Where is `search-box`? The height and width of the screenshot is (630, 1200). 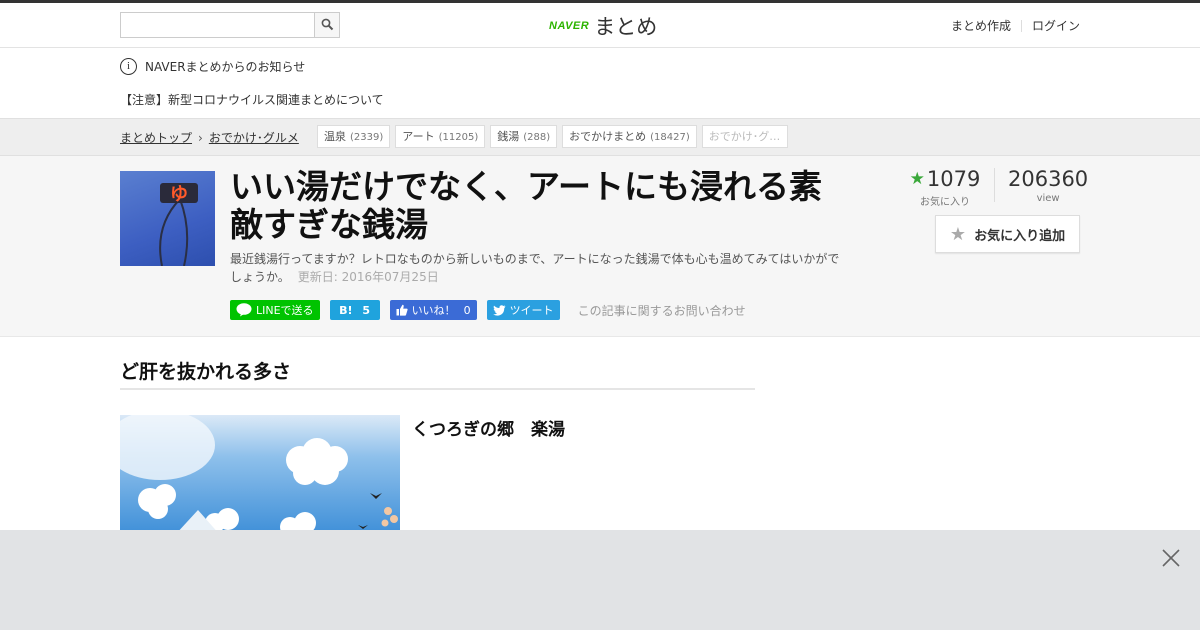
search-box is located at coordinates (230, 25).